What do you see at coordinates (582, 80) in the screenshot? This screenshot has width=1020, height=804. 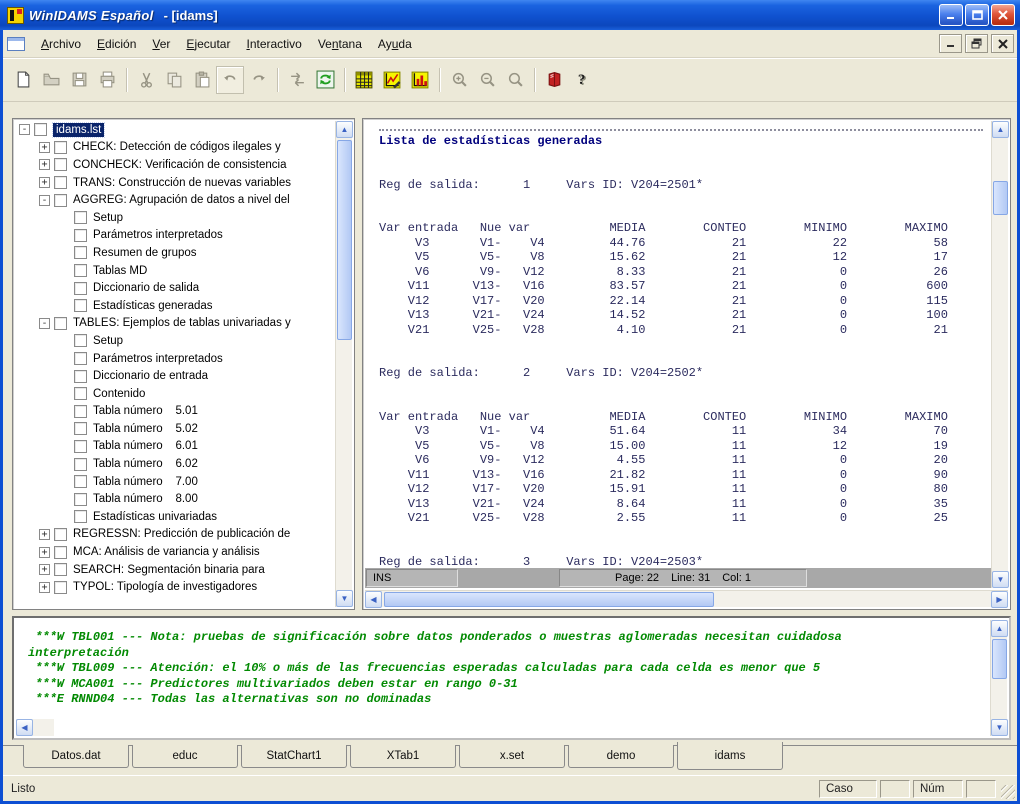 I see `help-question-icon: ??` at bounding box center [582, 80].